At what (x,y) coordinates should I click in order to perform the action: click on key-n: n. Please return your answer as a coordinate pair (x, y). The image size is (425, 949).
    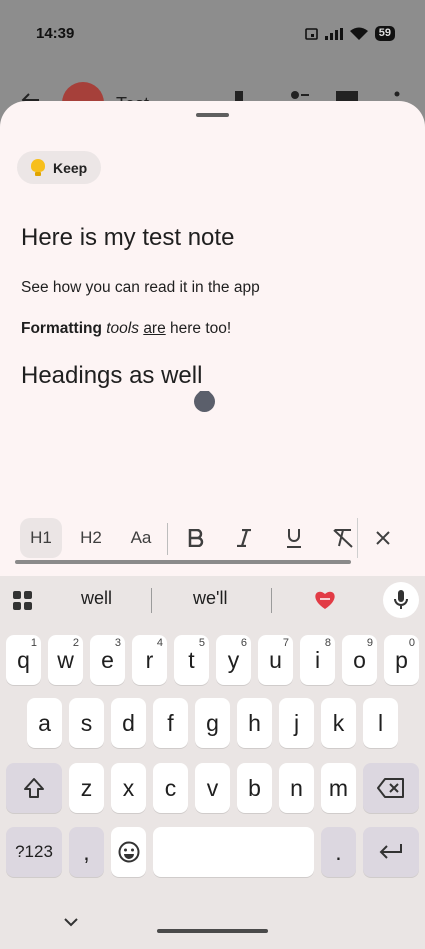
    Looking at the image, I should click on (296, 788).